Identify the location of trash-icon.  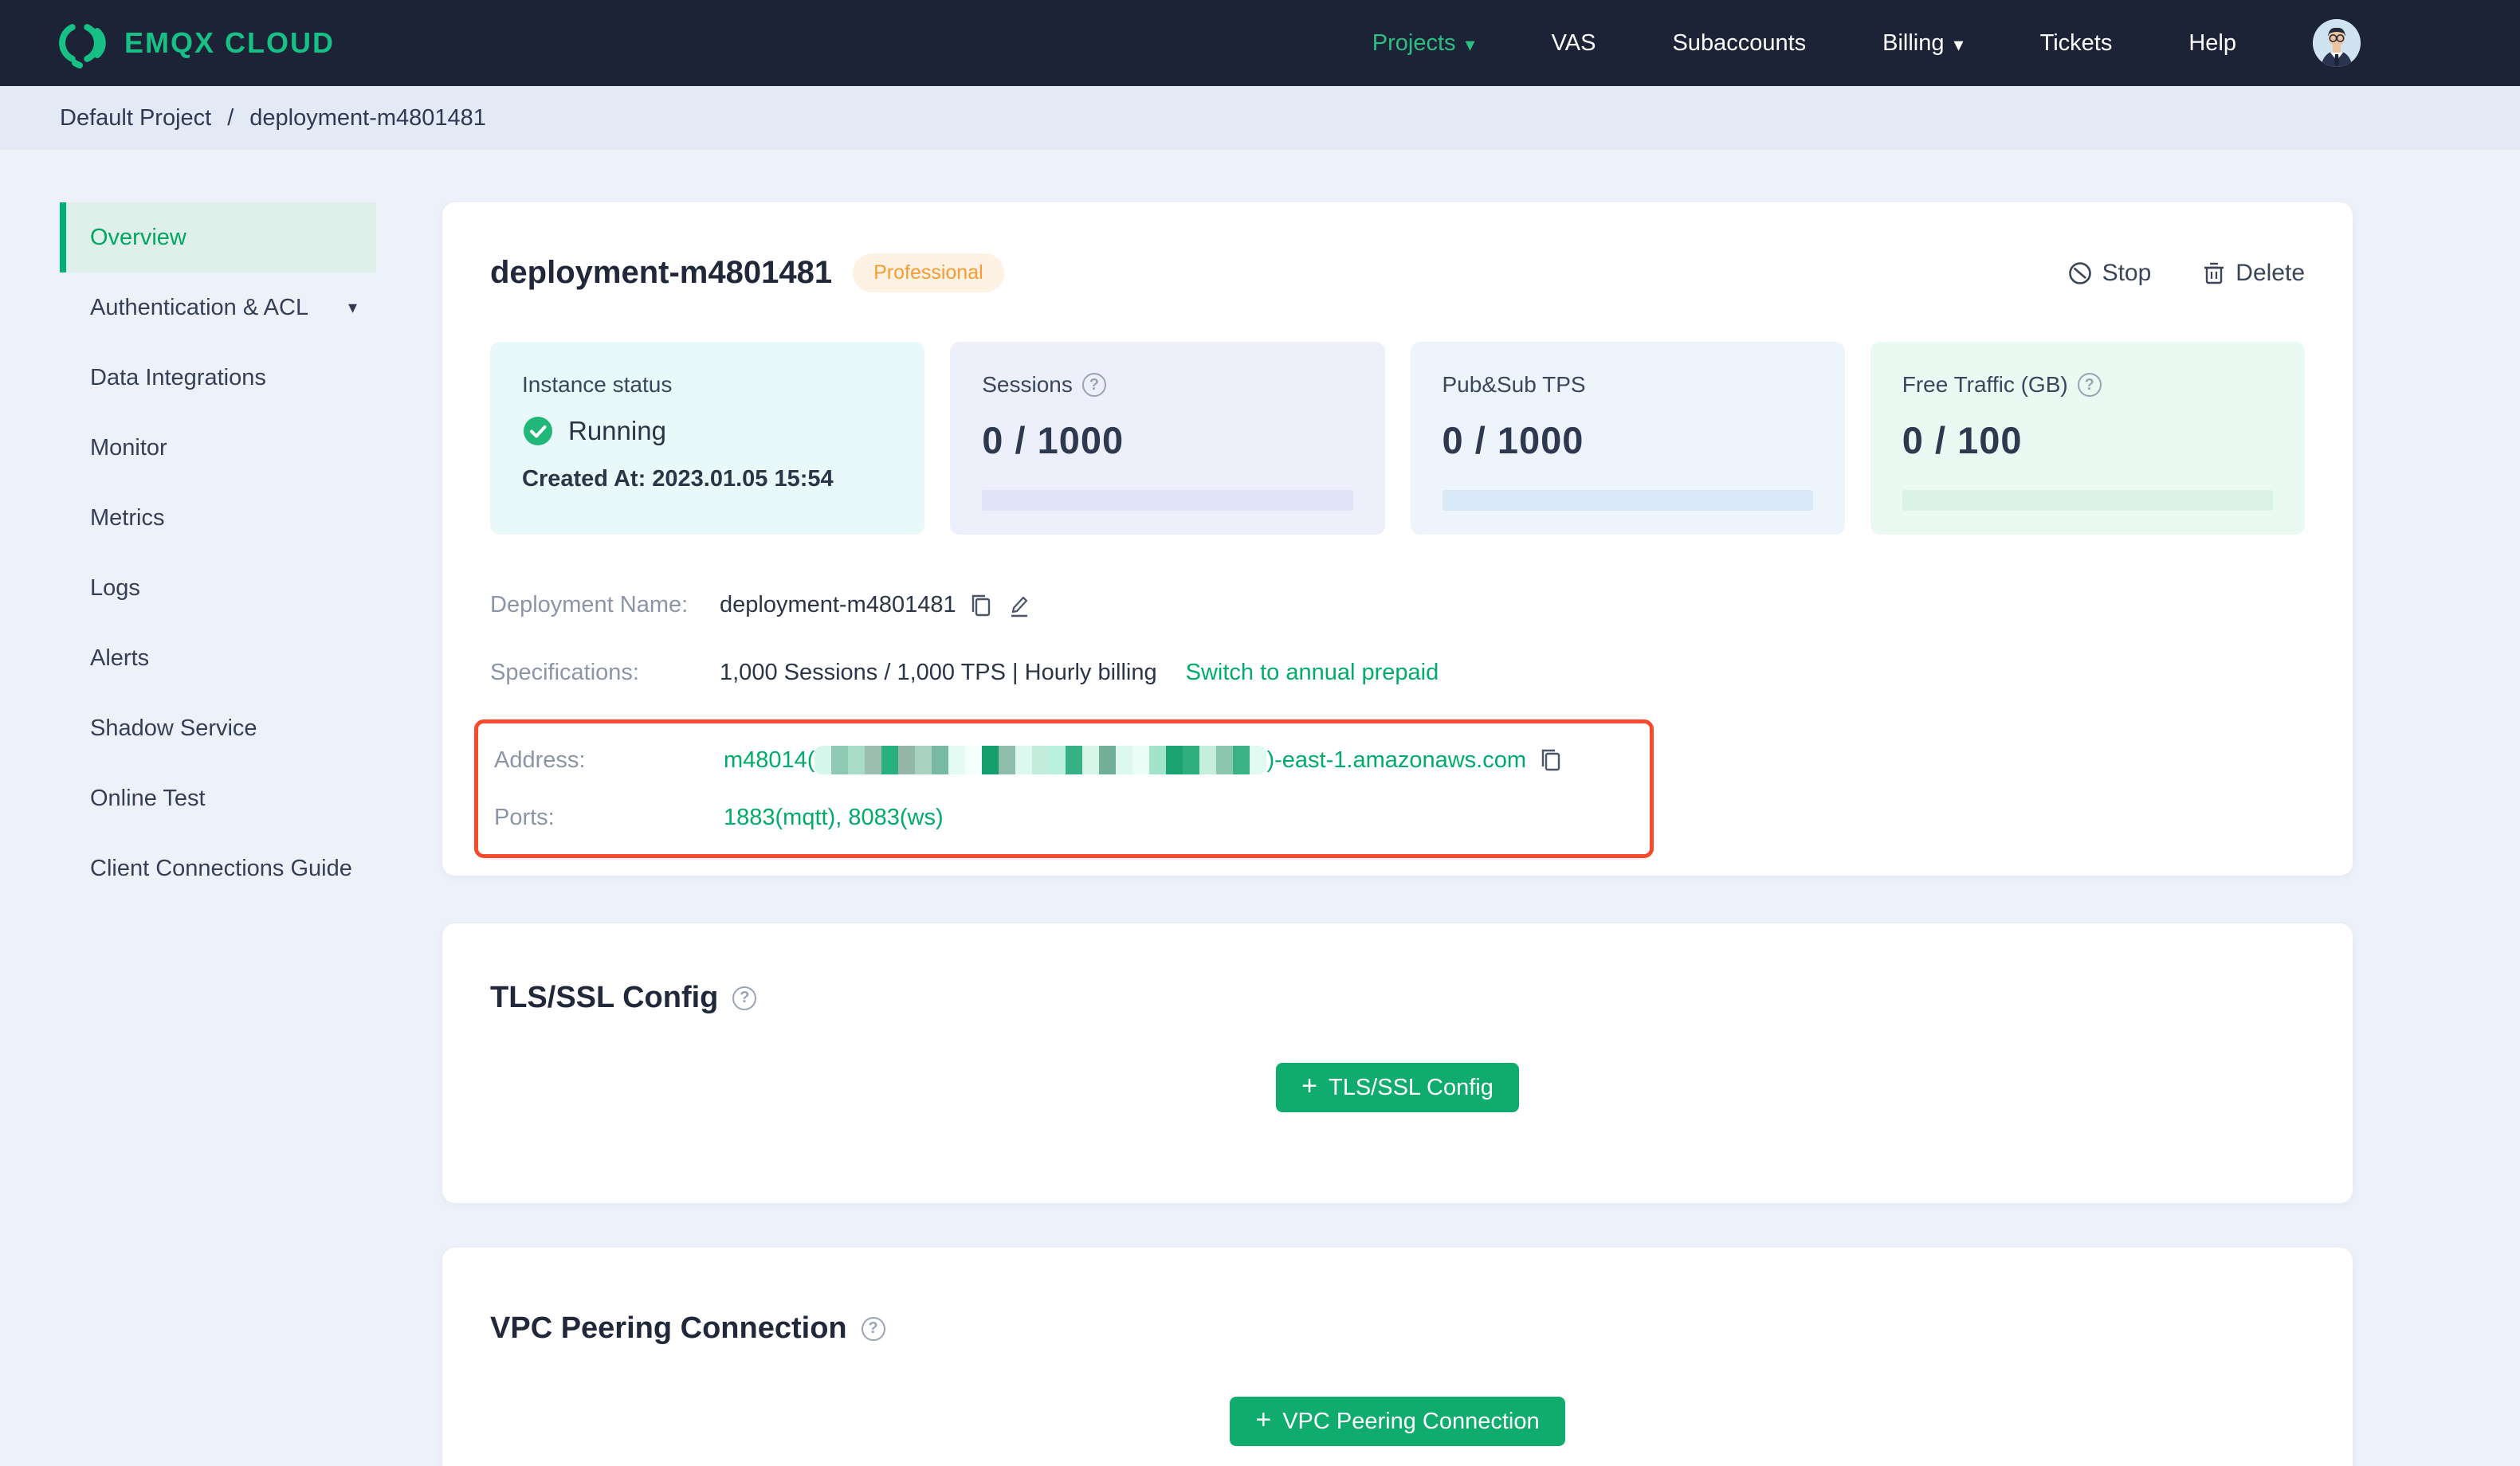
(2214, 273).